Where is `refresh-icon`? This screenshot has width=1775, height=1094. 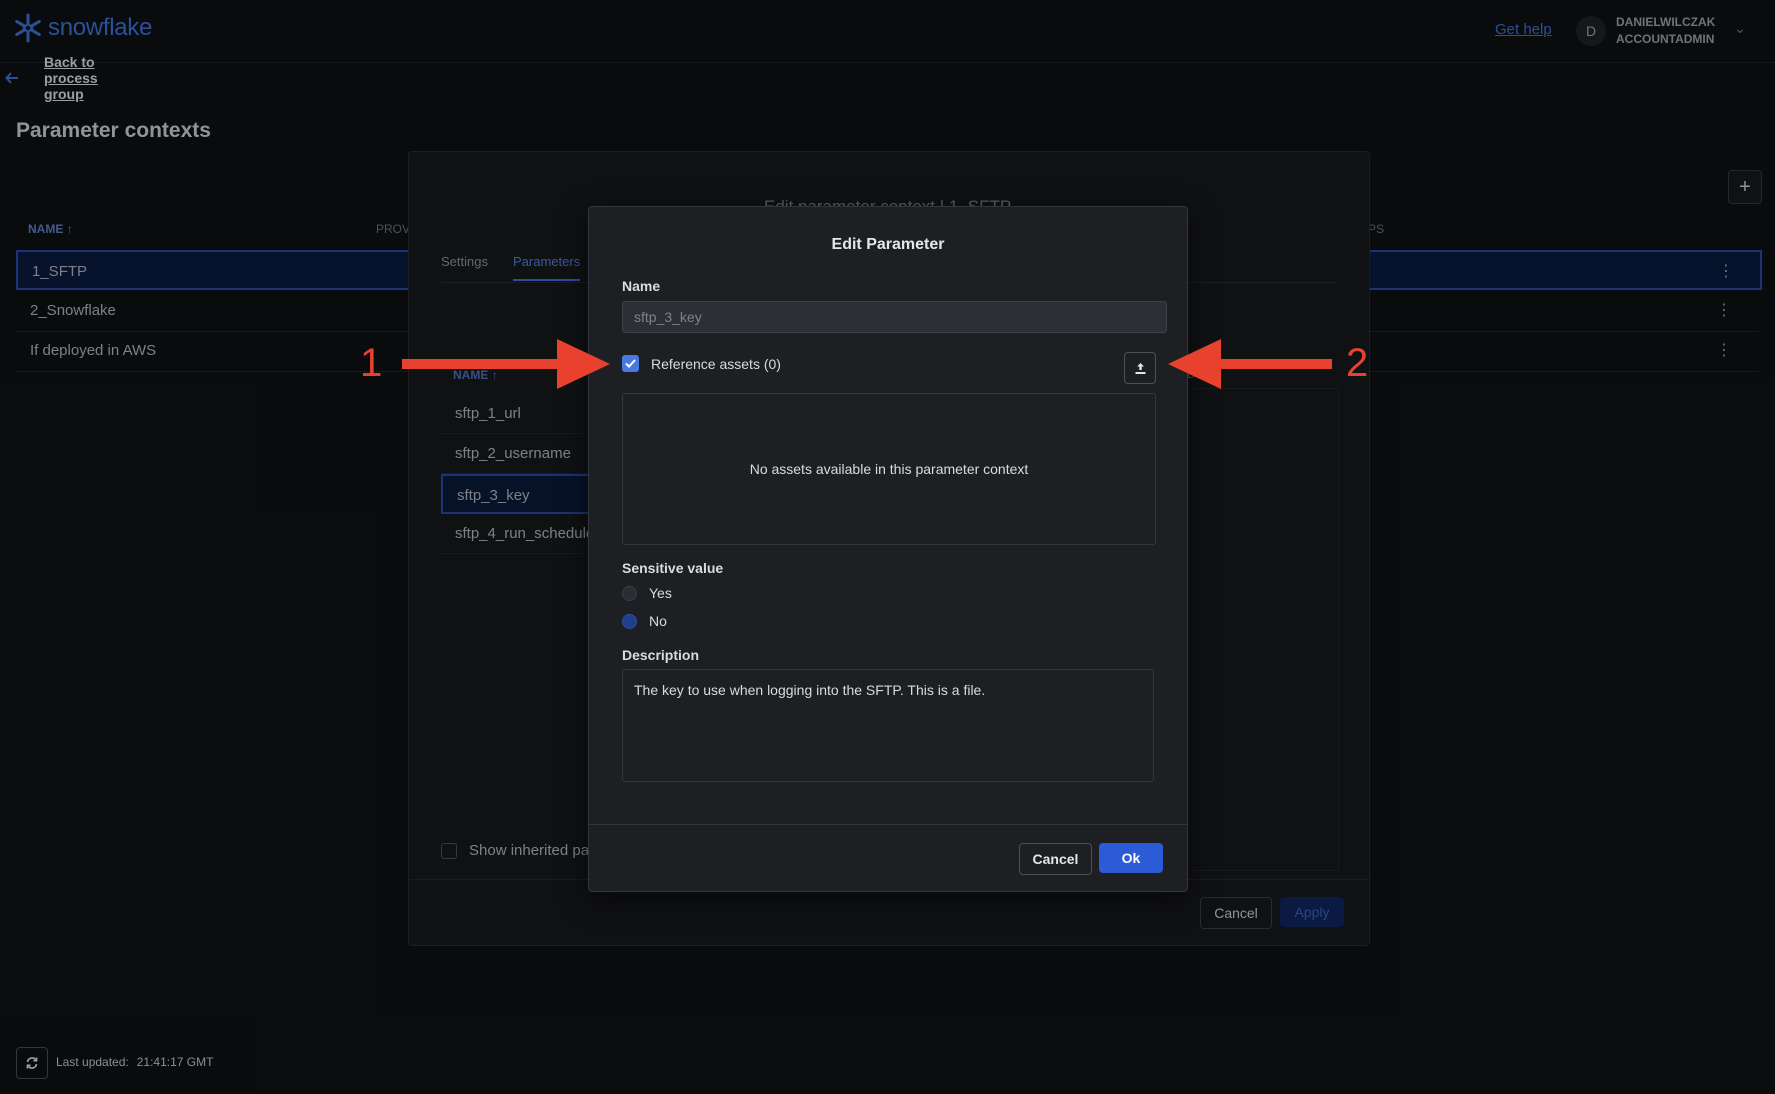
refresh-icon is located at coordinates (32, 1063).